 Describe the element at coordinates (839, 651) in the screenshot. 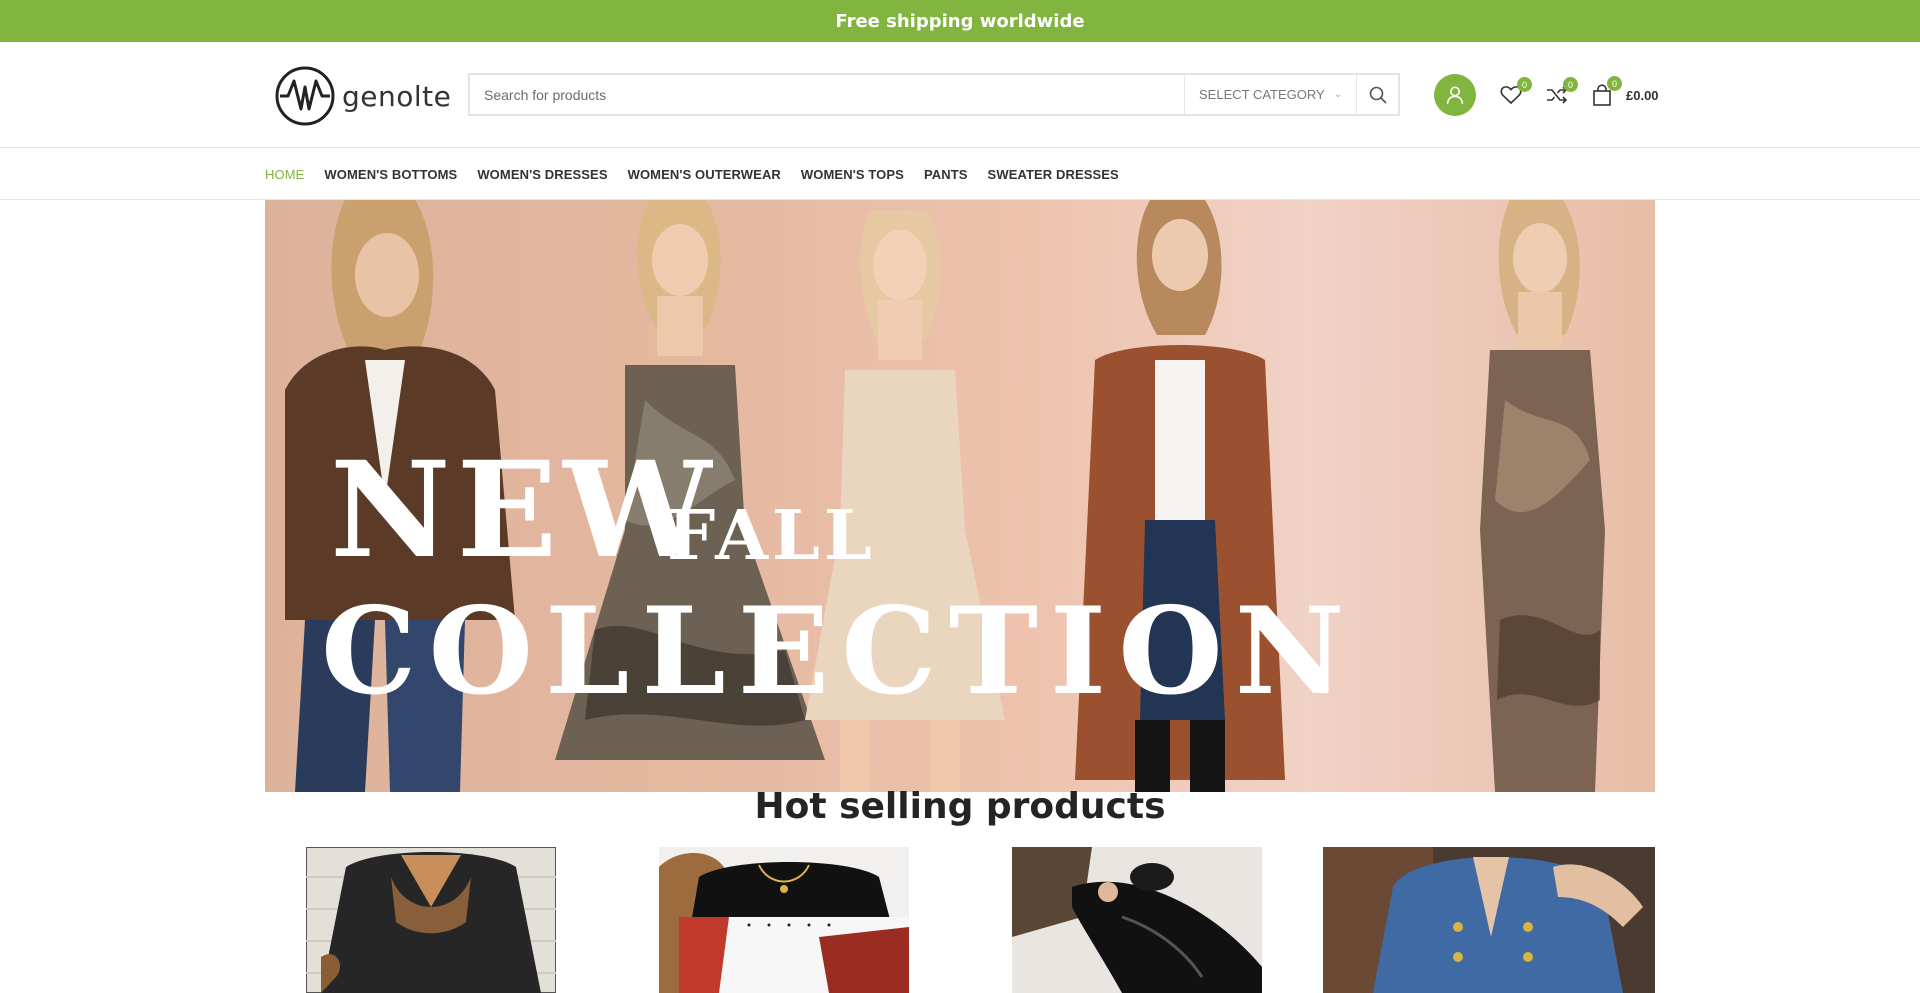

I see `hero-title-collection: COLLECTION` at that location.